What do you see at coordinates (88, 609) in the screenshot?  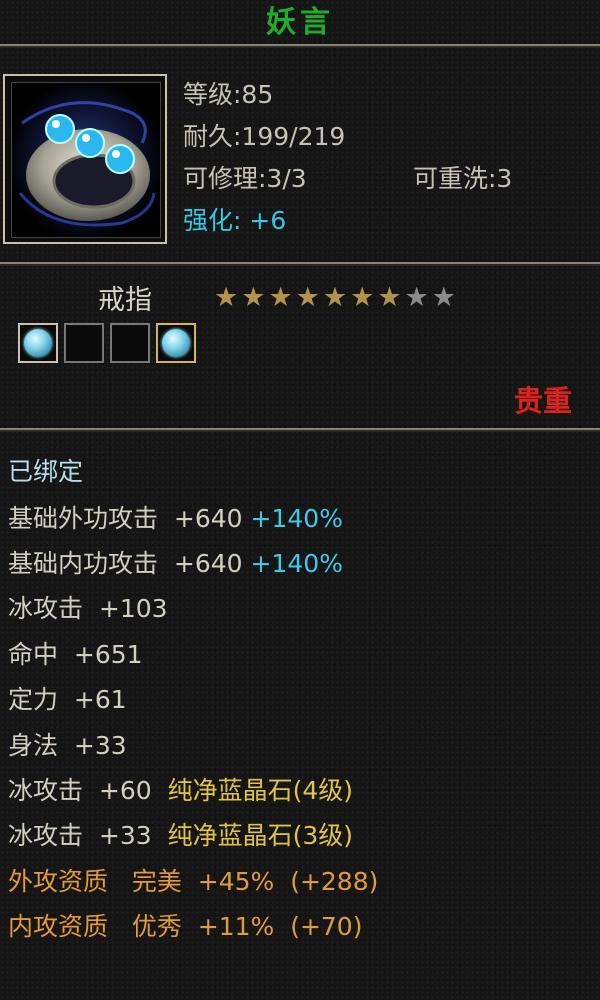 I see `attr-line: 冰攻击 +103` at bounding box center [88, 609].